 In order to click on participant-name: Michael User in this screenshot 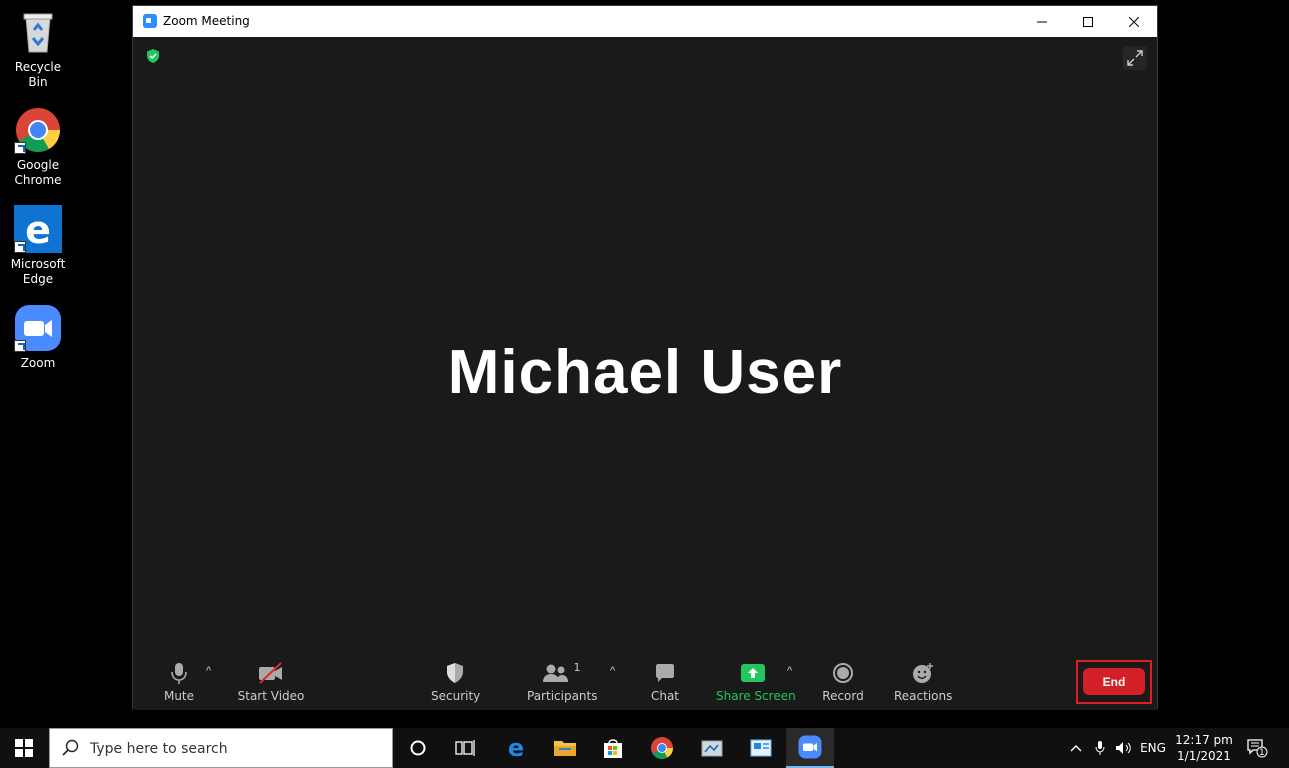, I will do `click(645, 372)`.